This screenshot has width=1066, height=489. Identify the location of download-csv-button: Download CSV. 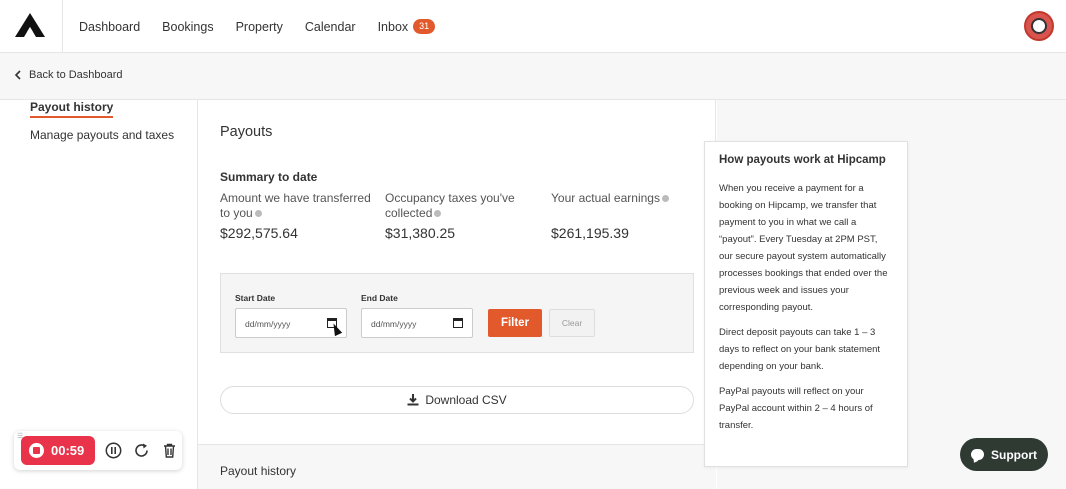
(457, 400).